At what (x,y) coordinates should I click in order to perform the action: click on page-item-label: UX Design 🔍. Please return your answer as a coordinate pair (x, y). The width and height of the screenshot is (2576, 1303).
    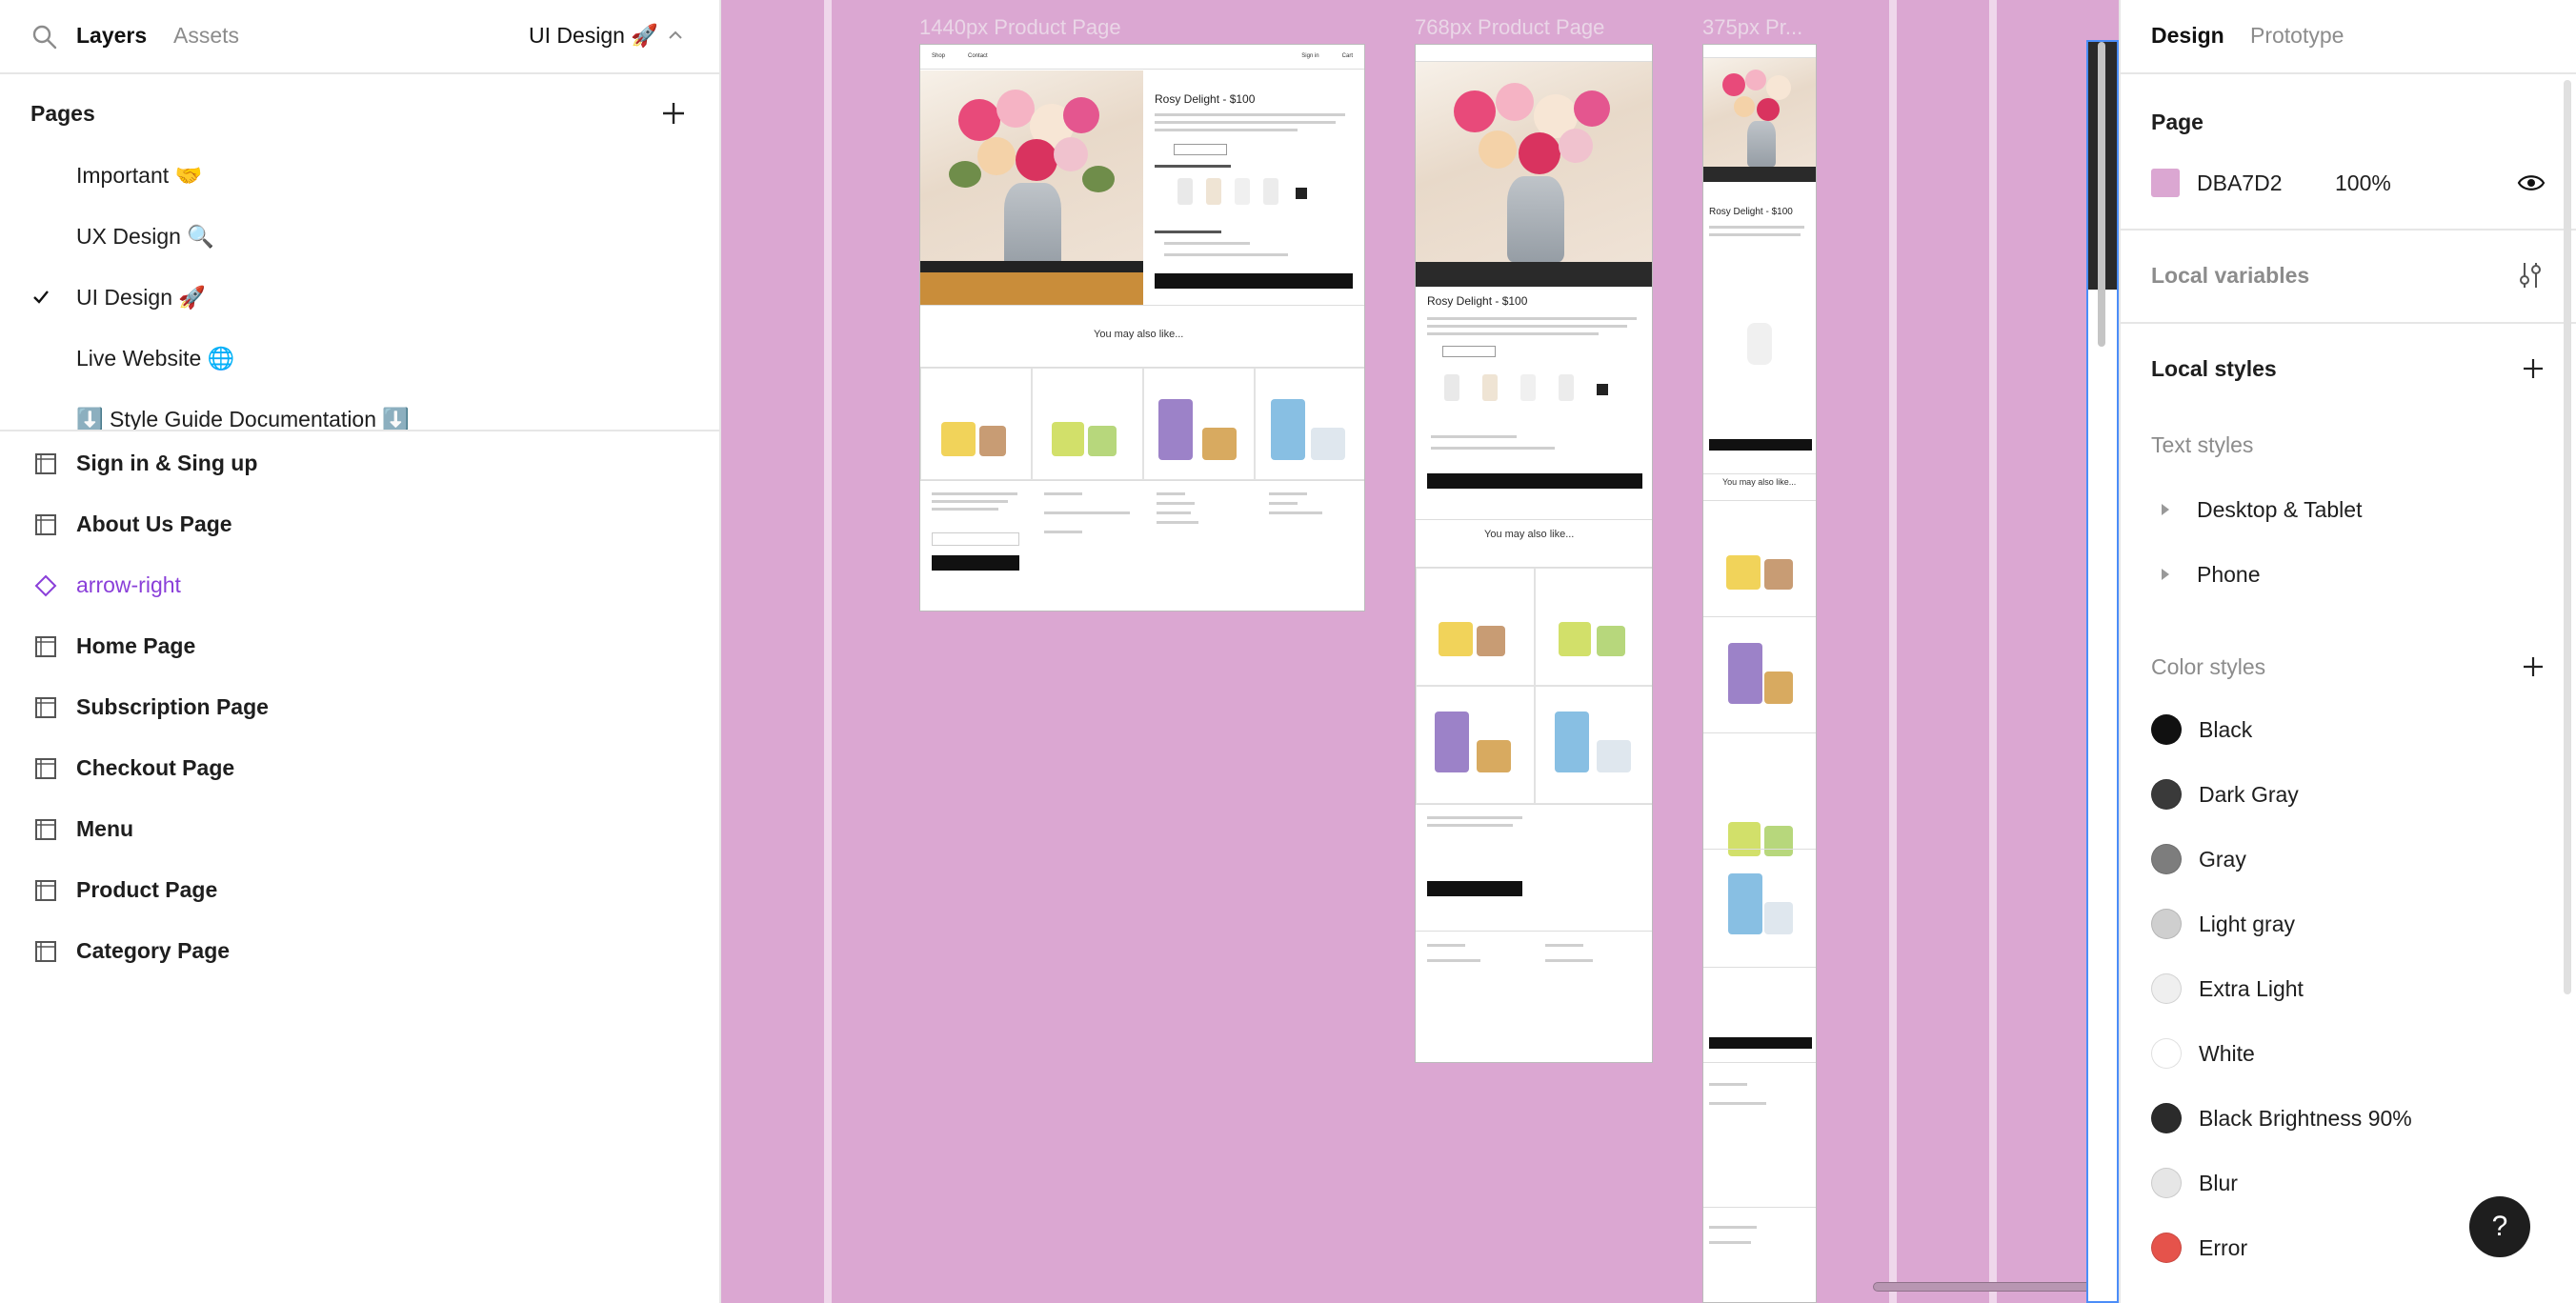
    Looking at the image, I should click on (145, 236).